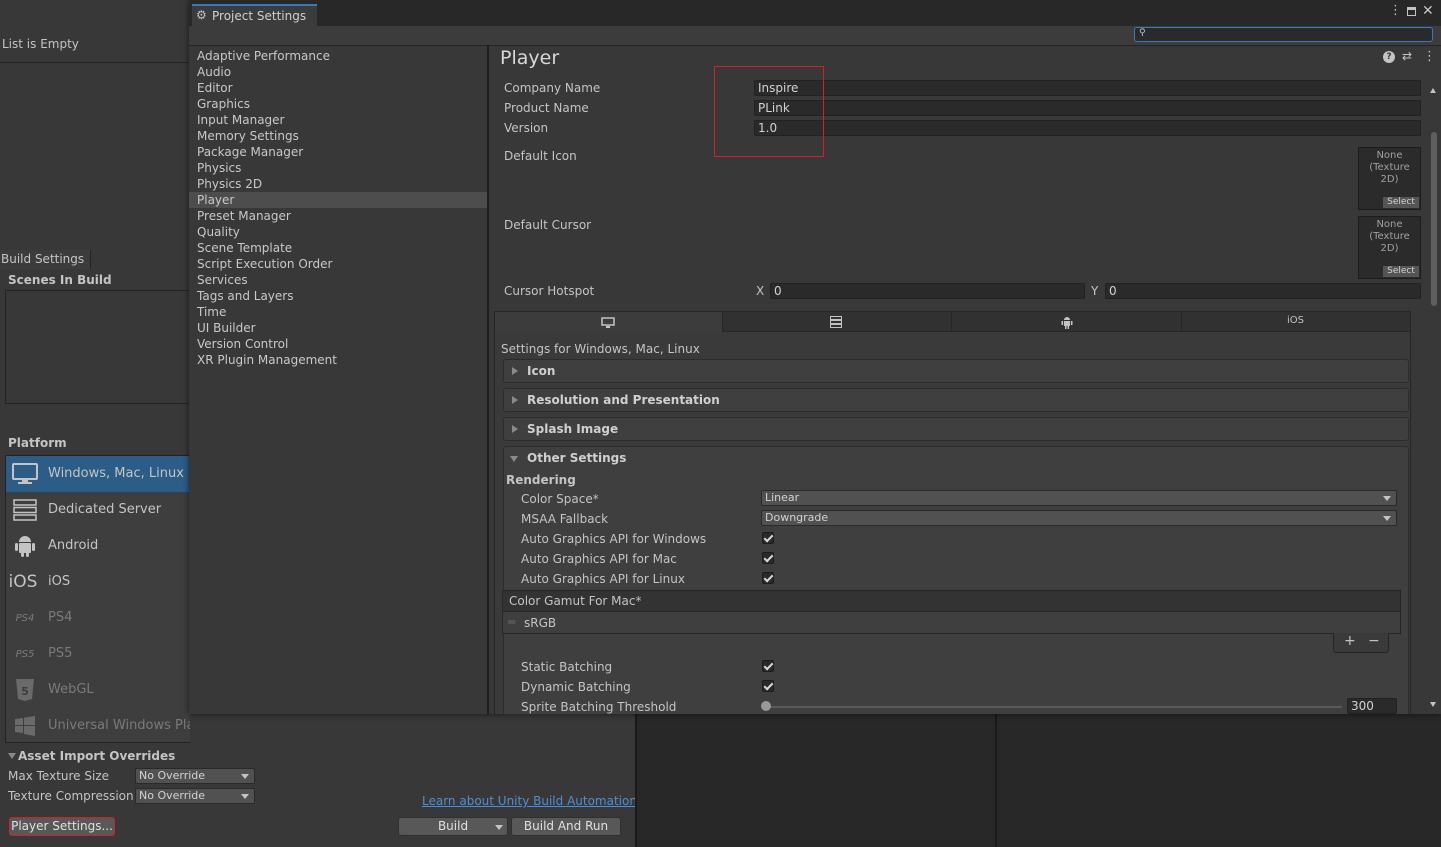 This screenshot has width=1441, height=847. What do you see at coordinates (1054, 707) in the screenshot?
I see `slider-track` at bounding box center [1054, 707].